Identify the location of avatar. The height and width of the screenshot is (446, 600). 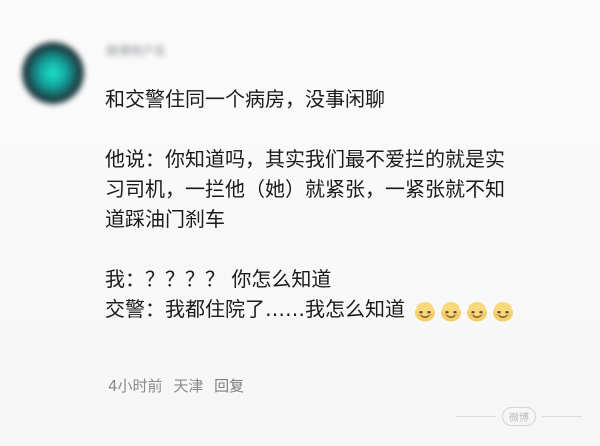
(53, 73).